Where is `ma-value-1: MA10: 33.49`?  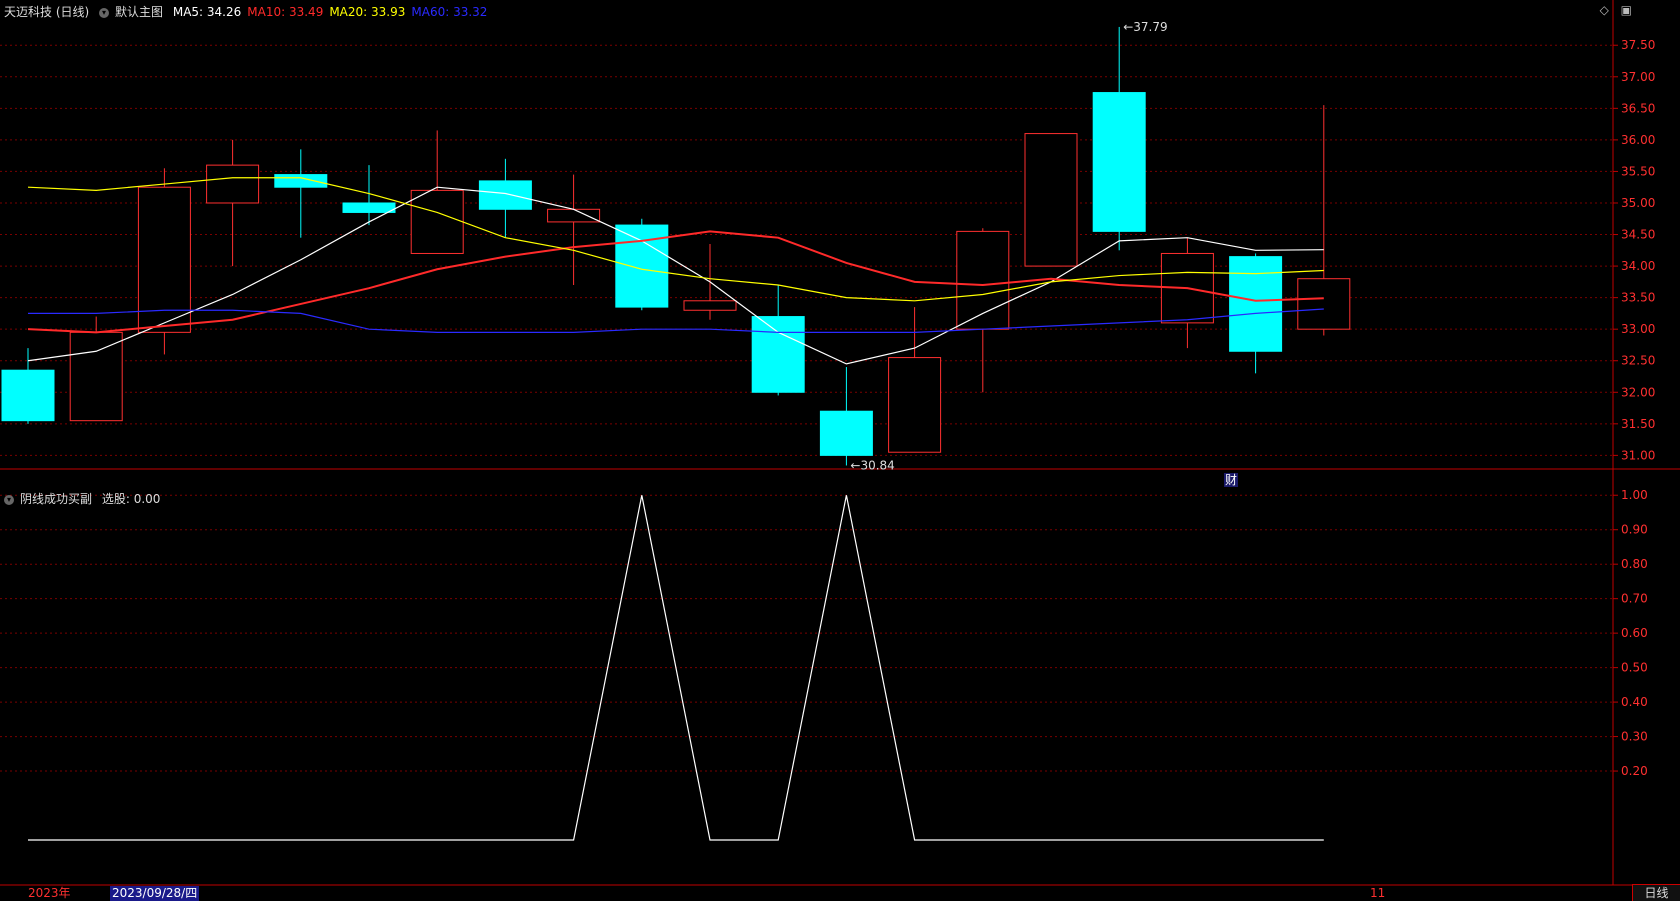
ma-value-1: MA10: 33.49 is located at coordinates (285, 12).